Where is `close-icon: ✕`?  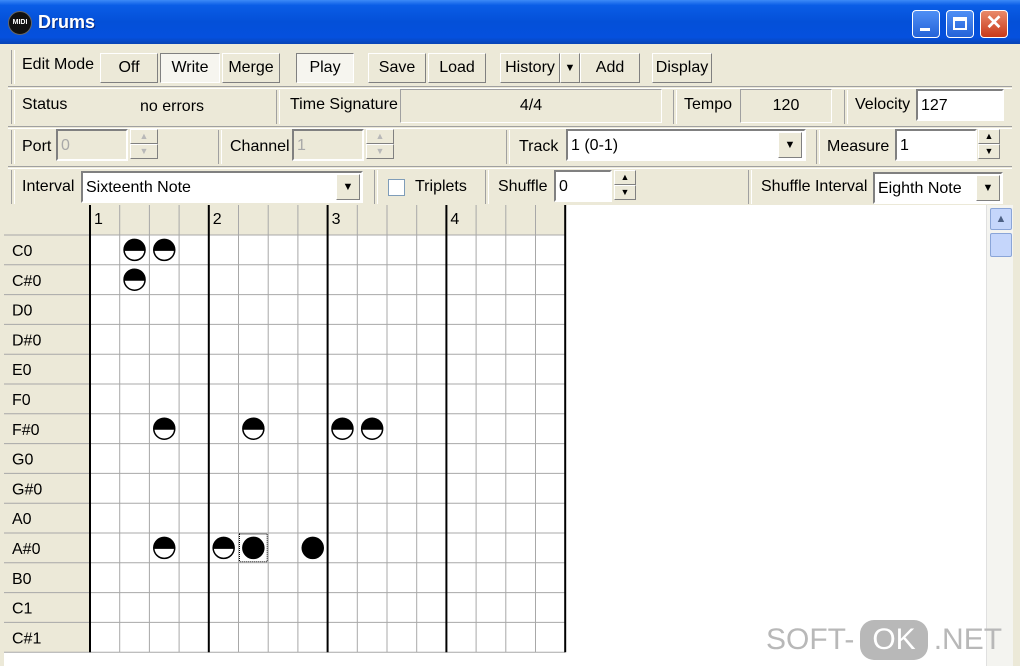
close-icon: ✕ is located at coordinates (994, 23).